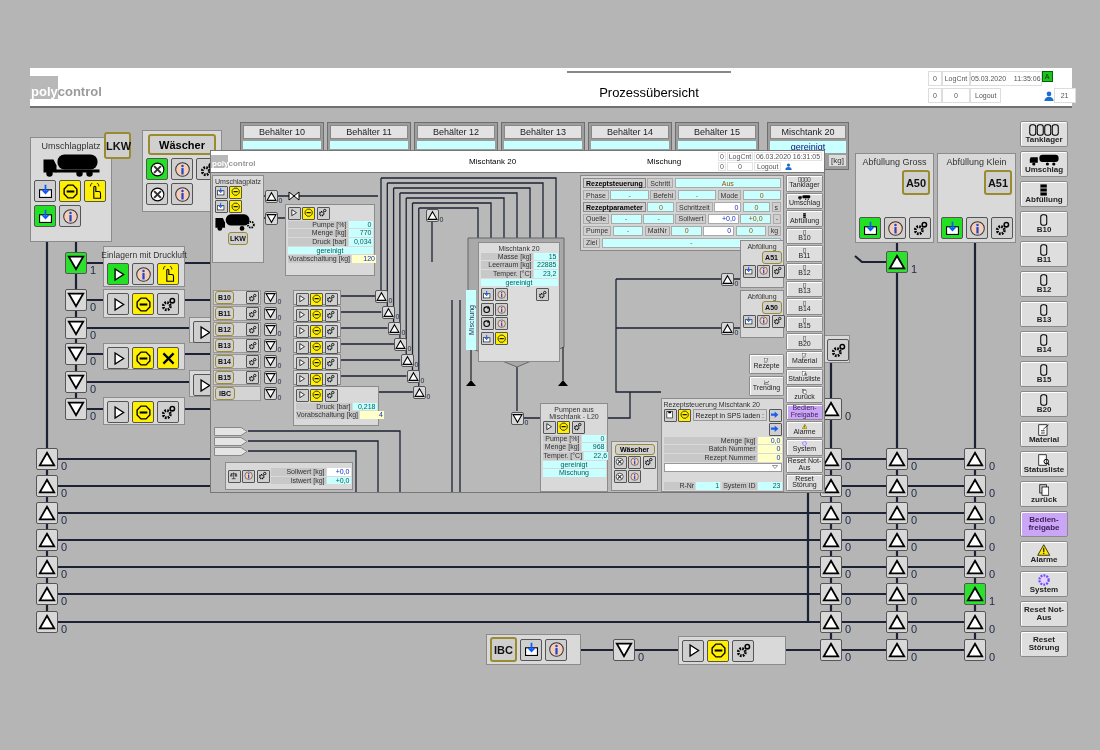 The width and height of the screenshot is (1100, 750). What do you see at coordinates (1044, 644) in the screenshot?
I see `nav-button: Reset Störung` at bounding box center [1044, 644].